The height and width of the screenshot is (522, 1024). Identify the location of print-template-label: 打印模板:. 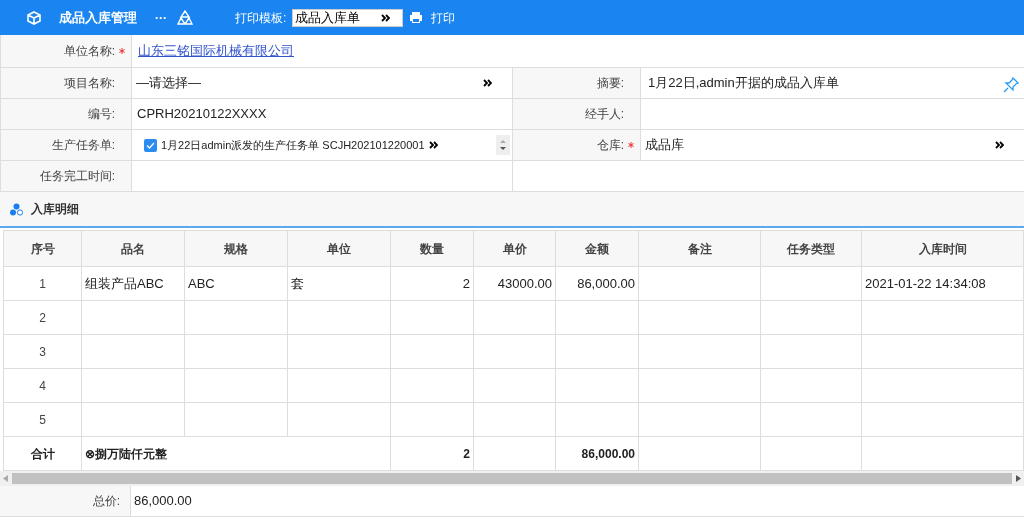
(261, 18).